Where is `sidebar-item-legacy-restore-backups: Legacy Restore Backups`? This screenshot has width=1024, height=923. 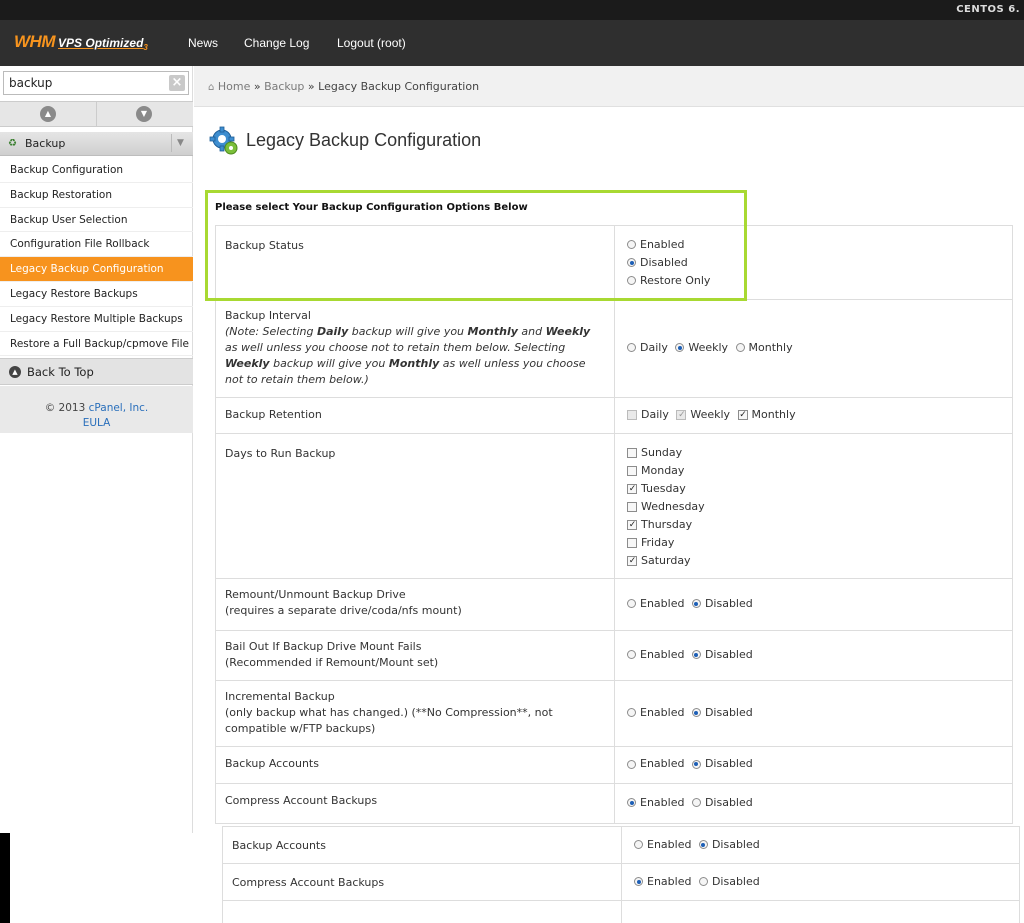
sidebar-item-legacy-restore-backups: Legacy Restore Backups is located at coordinates (96, 294).